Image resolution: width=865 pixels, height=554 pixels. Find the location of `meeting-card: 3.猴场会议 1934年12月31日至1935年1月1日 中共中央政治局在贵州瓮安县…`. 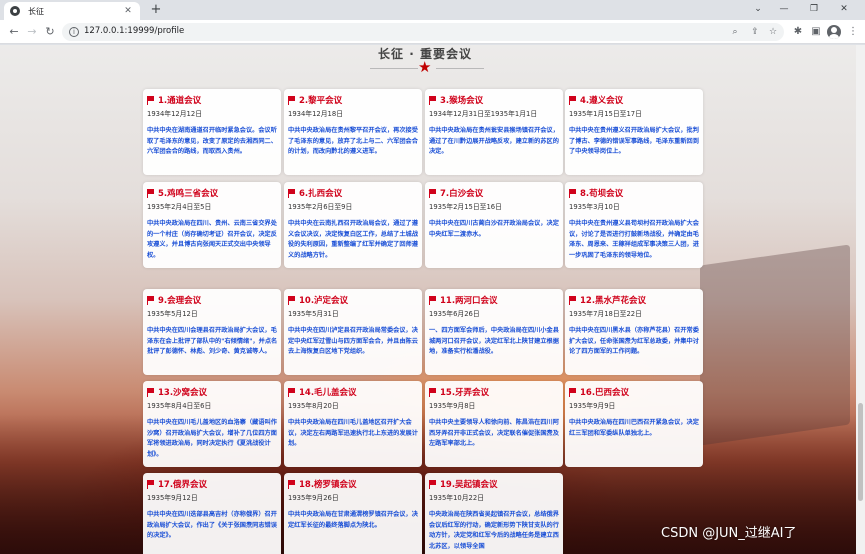

meeting-card: 3.猴场会议 1934年12月31日至1935年1月1日 中共中央政治局在贵州瓮安县… is located at coordinates (494, 132).